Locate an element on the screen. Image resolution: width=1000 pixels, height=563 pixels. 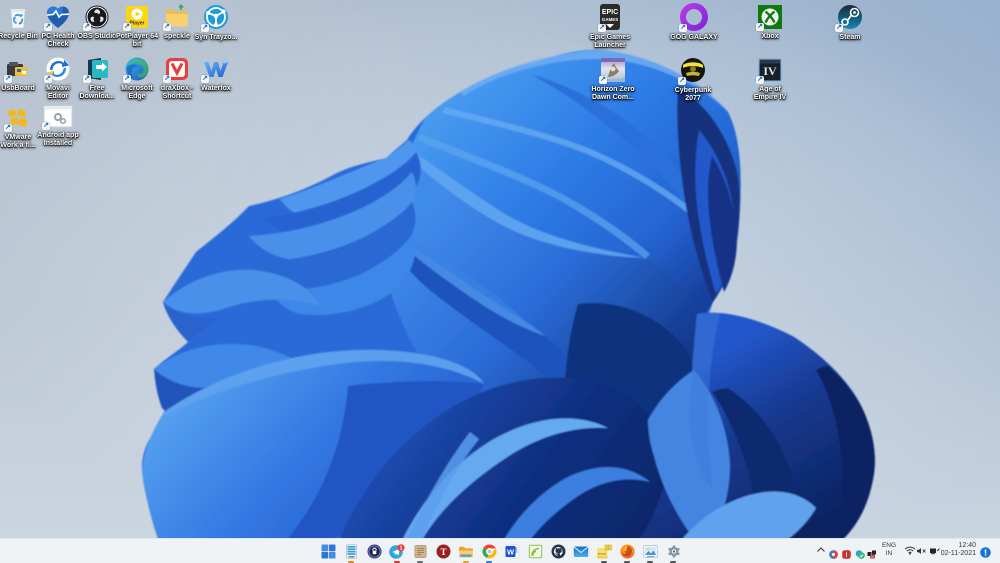
svg-text: IV is located at coordinates (770, 71).